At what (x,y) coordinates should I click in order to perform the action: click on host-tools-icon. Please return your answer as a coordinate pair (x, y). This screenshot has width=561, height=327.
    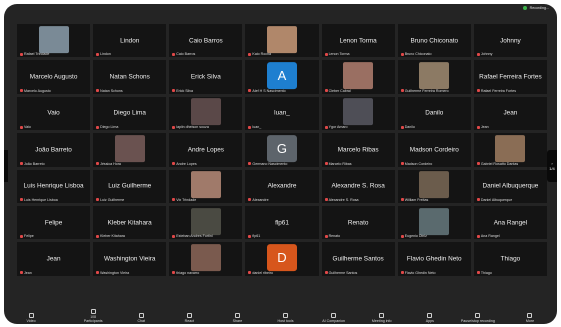
    Looking at the image, I should click on (286, 315).